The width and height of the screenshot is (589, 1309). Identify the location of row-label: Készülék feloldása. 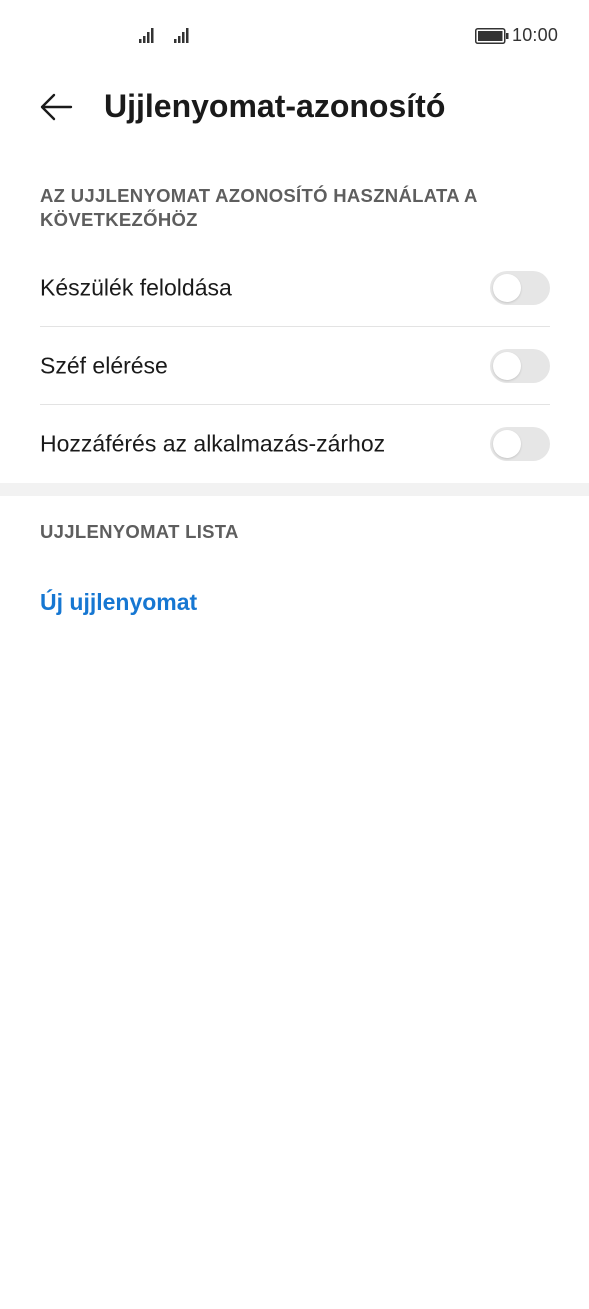
(136, 287).